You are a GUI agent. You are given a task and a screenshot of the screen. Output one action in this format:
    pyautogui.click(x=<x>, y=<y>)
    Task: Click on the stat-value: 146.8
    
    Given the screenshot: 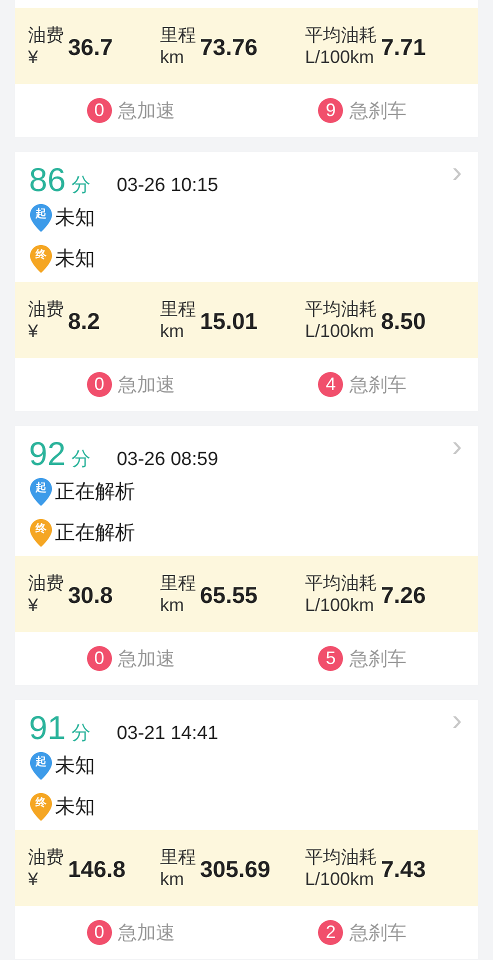 What is the action you would take?
    pyautogui.click(x=97, y=869)
    